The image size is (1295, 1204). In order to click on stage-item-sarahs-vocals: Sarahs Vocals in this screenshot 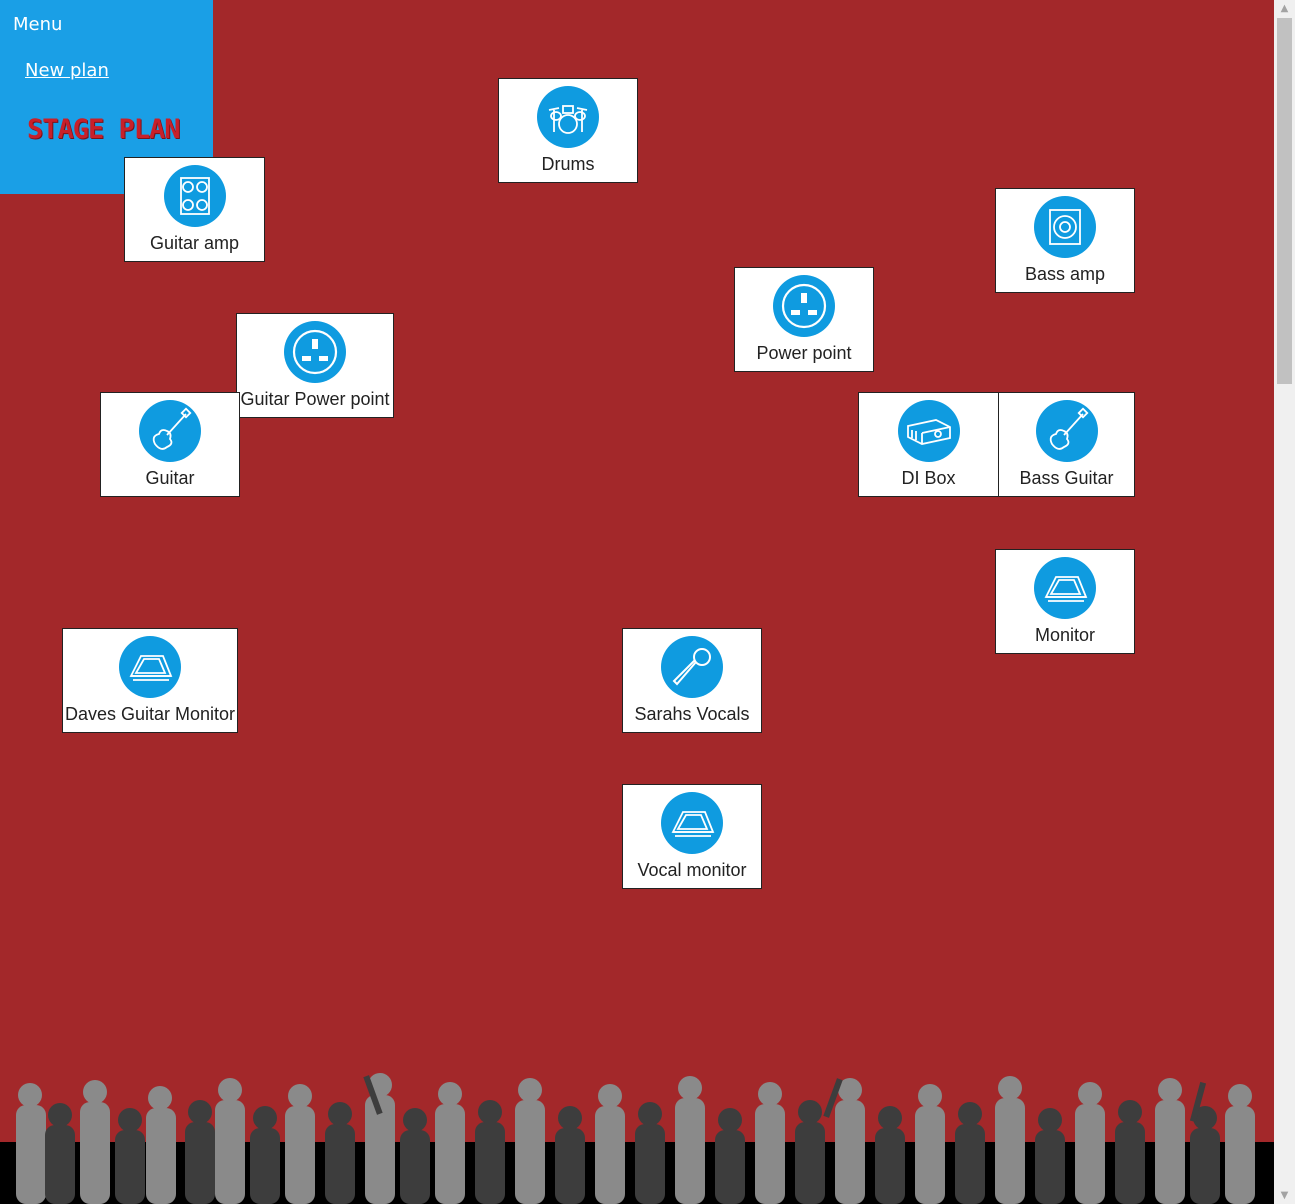, I will do `click(692, 680)`.